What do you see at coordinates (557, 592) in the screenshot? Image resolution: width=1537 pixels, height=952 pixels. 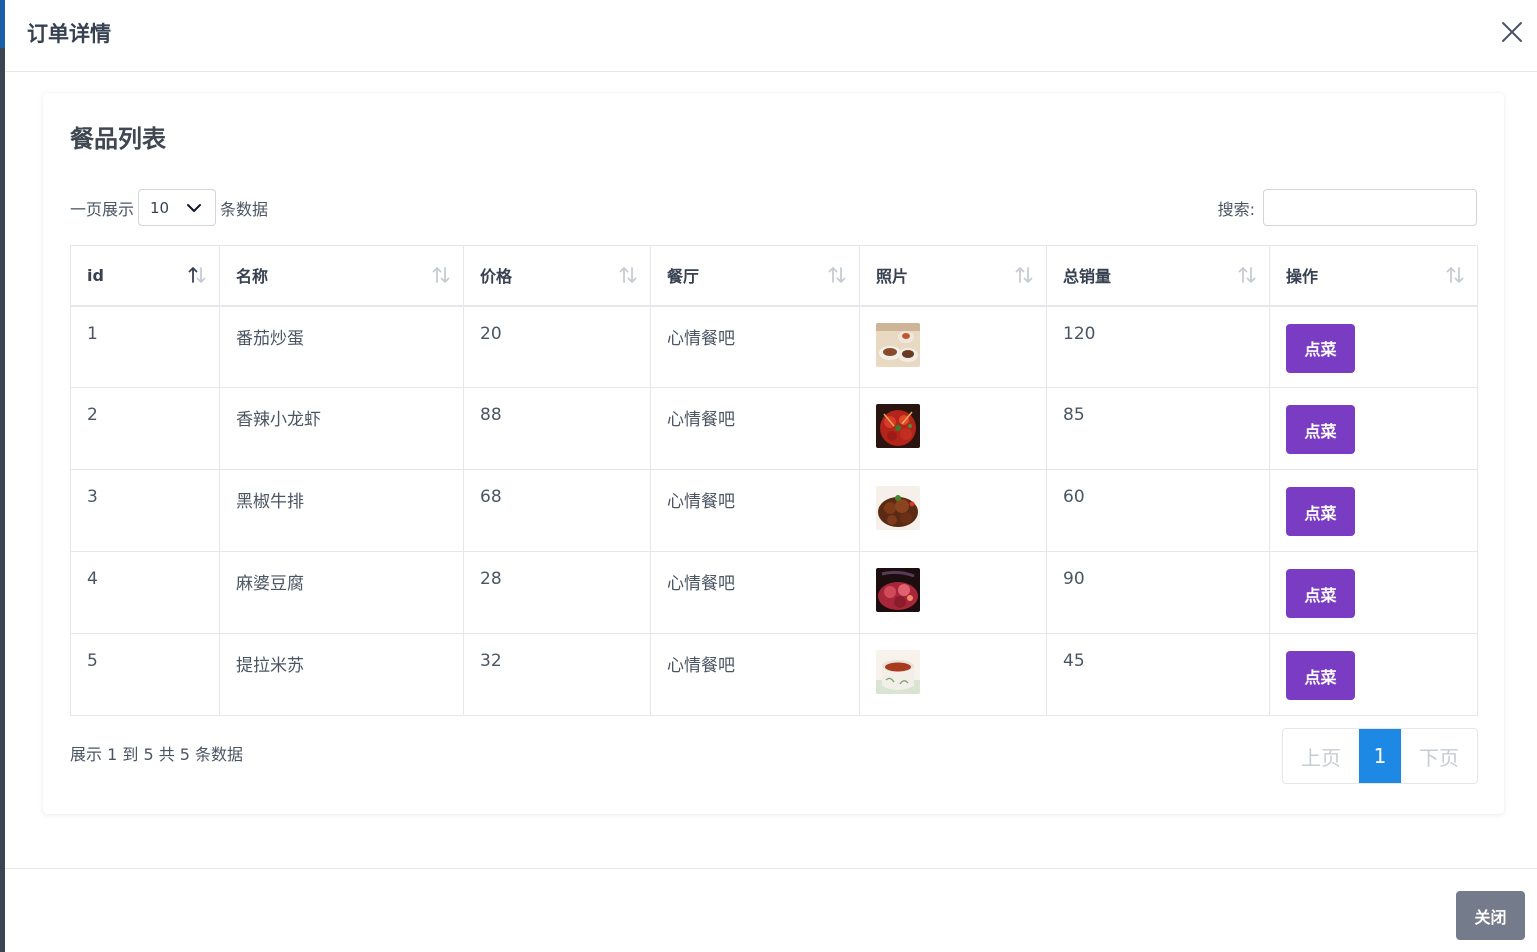 I see `cell-price: 28` at bounding box center [557, 592].